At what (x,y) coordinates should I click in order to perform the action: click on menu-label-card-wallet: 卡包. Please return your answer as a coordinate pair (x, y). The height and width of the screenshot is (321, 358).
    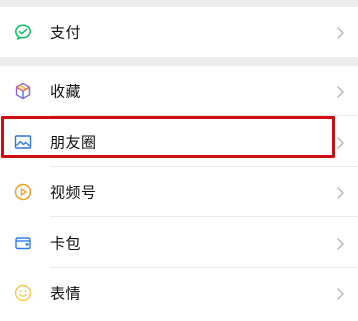
    Looking at the image, I should click on (66, 243).